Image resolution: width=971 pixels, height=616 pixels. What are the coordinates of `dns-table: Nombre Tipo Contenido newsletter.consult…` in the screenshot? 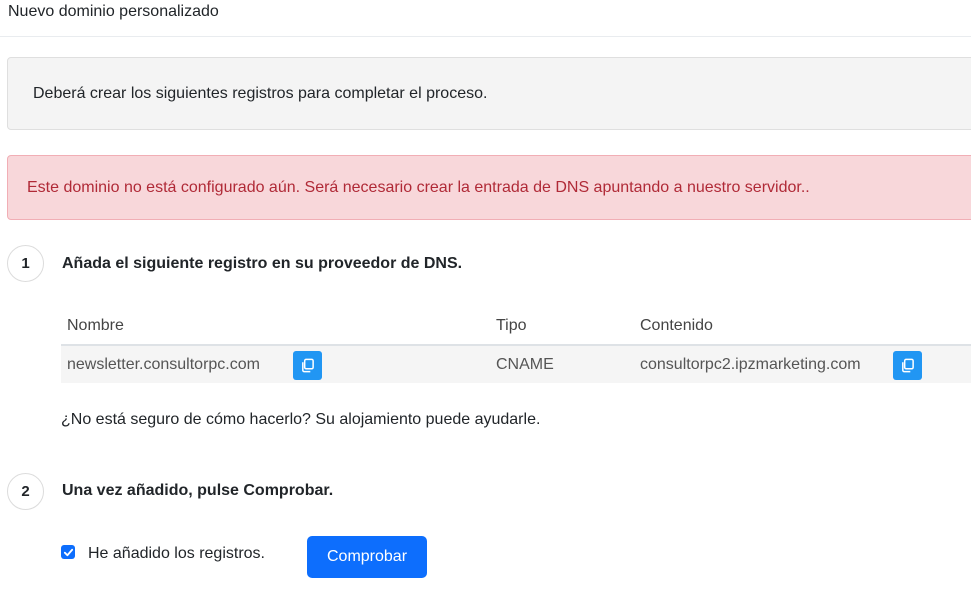 It's located at (516, 344).